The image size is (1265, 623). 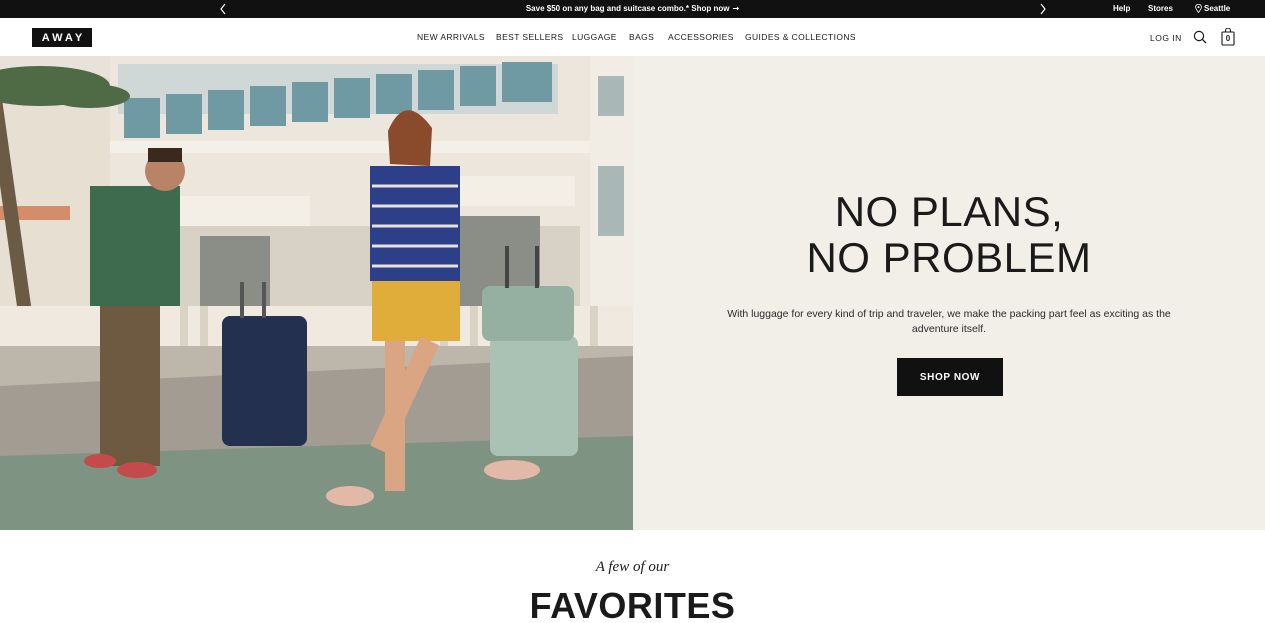 I want to click on nav-new-arrivals: NEW ARRIVALS, so click(x=451, y=37).